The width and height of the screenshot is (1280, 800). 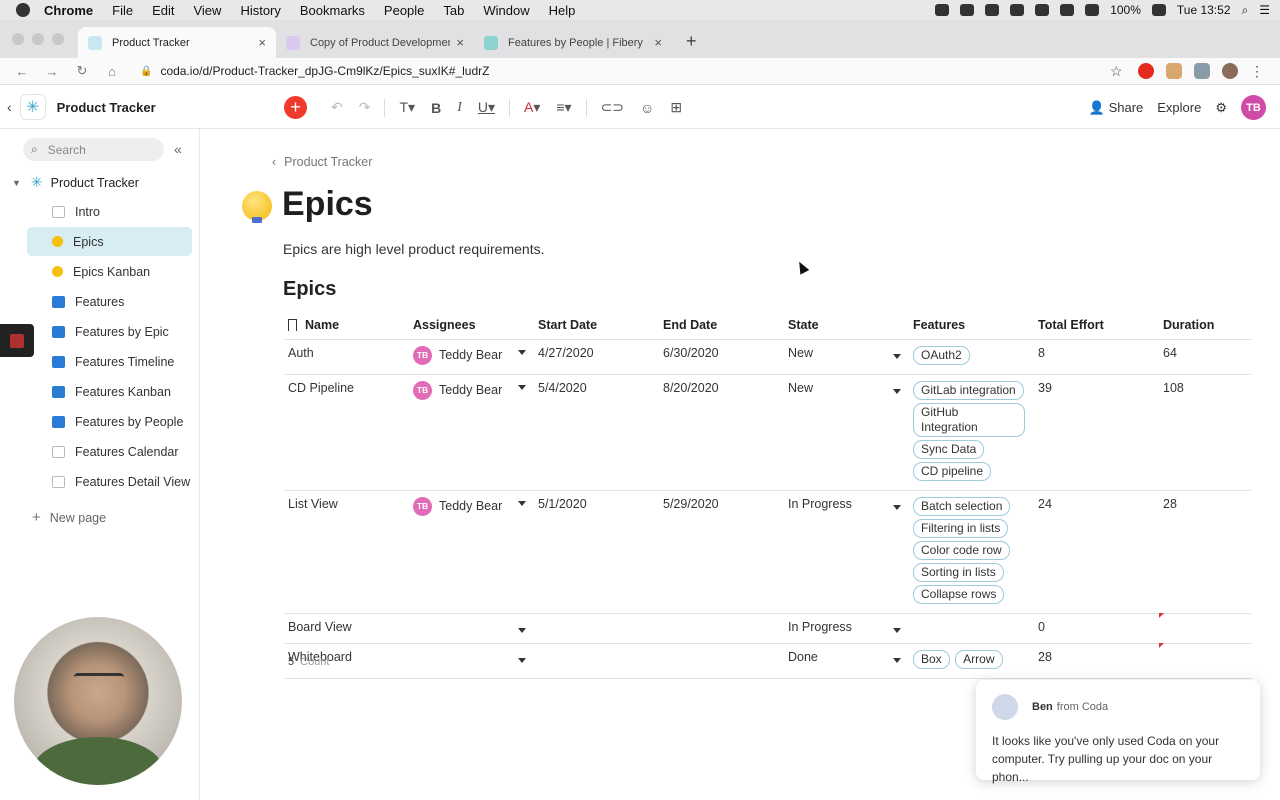 I want to click on total-effort-cell: 0, so click(x=1096, y=628).